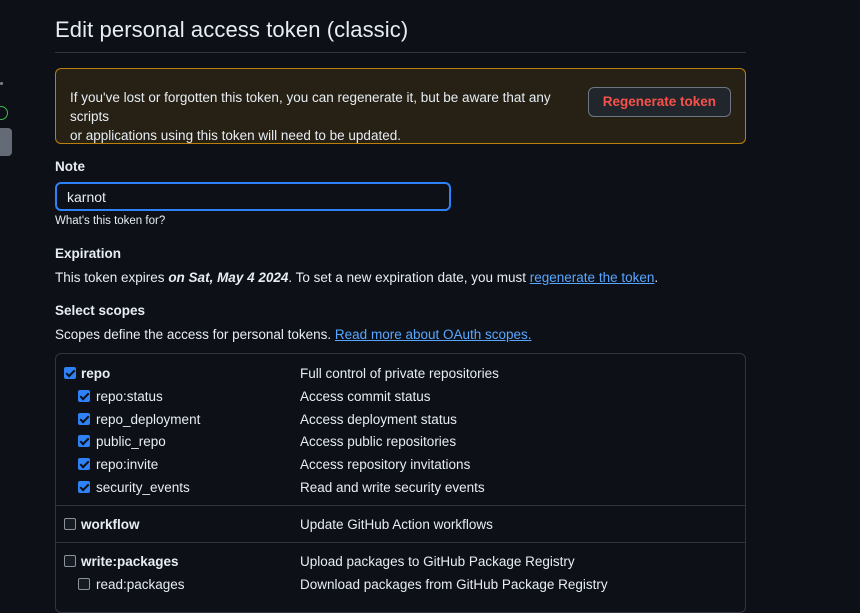 This screenshot has width=860, height=613. I want to click on page-title: Edit personal access token (classic), so click(232, 29).